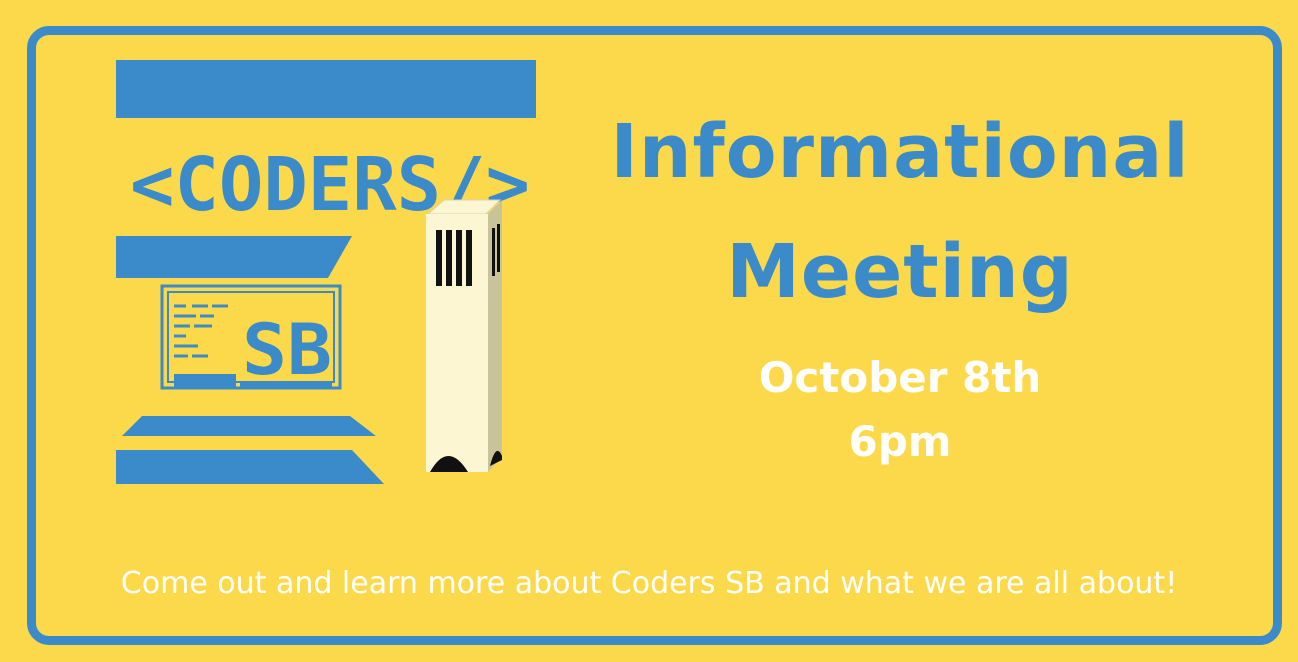 The width and height of the screenshot is (1298, 662). Describe the element at coordinates (900, 441) in the screenshot. I see `event-time: 6pm` at that location.